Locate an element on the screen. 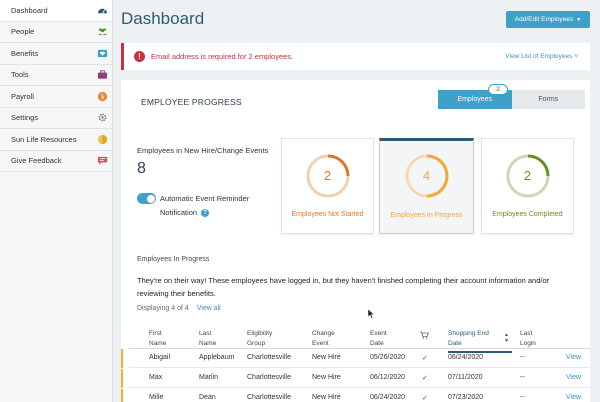  cell-shopping-end-date: 06/24/2020 is located at coordinates (466, 357).